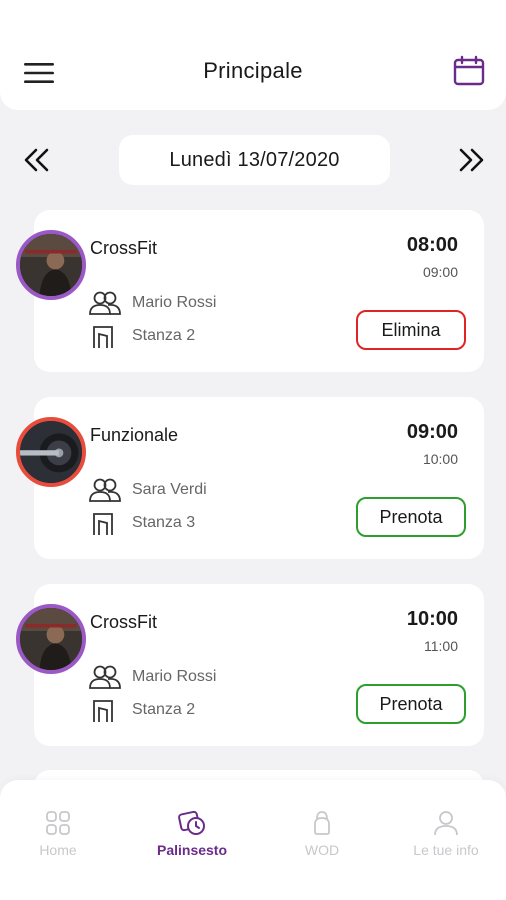 The height and width of the screenshot is (900, 506). I want to click on end-time: 11:00, so click(441, 646).